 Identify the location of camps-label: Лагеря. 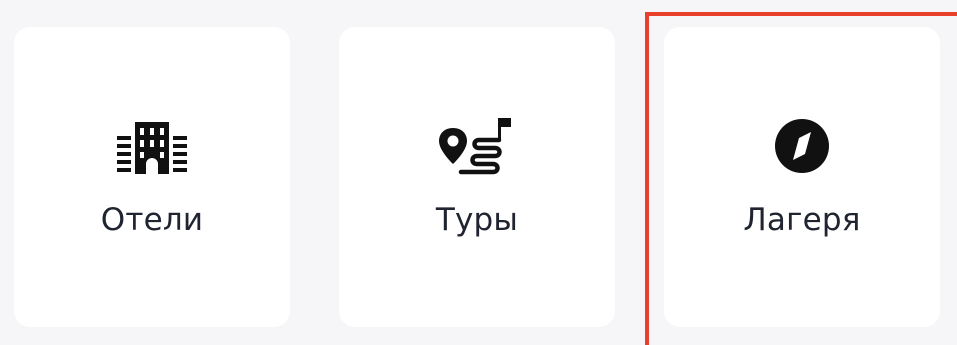
(802, 220).